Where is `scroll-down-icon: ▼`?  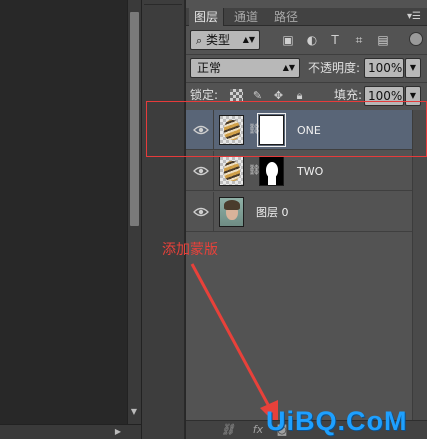
scroll-down-icon: ▼ is located at coordinates (134, 412).